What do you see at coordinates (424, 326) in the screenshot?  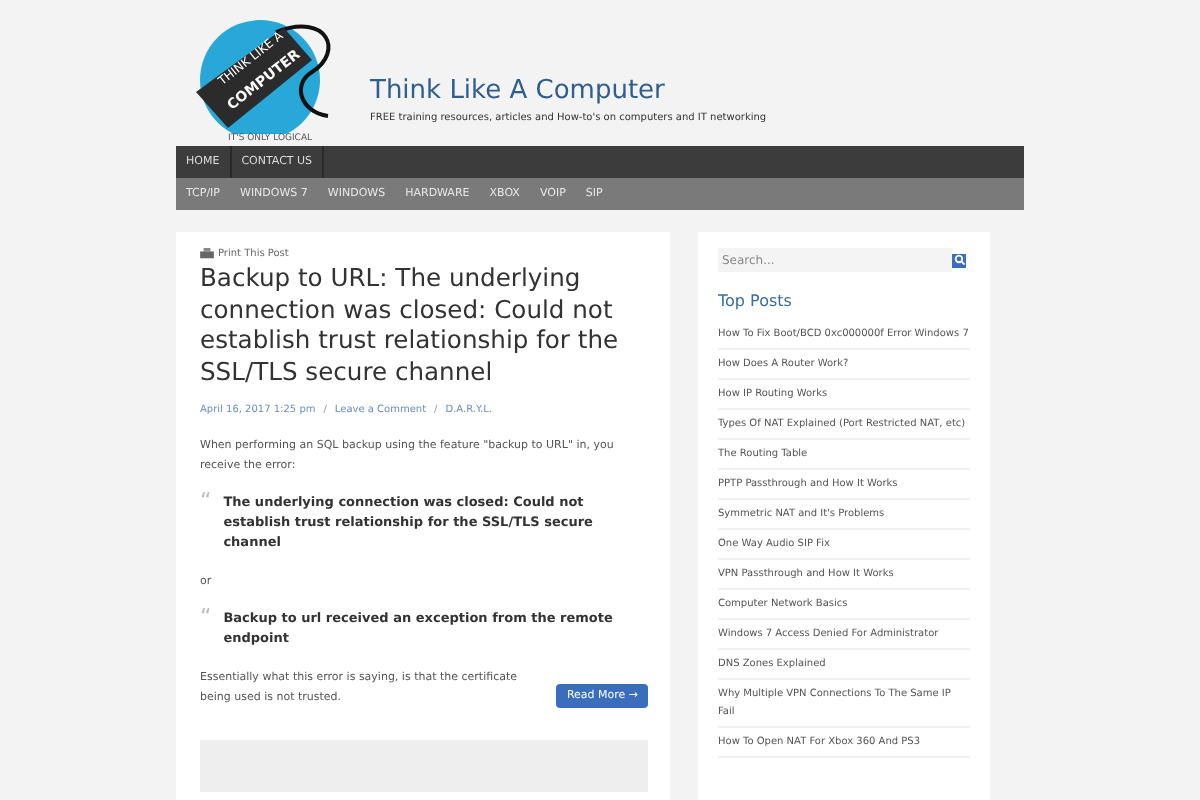 I see `post-title: Backup to URL: The underlying connection was closed: Could not establish trust relationship for the SSL/TLS secure channel` at bounding box center [424, 326].